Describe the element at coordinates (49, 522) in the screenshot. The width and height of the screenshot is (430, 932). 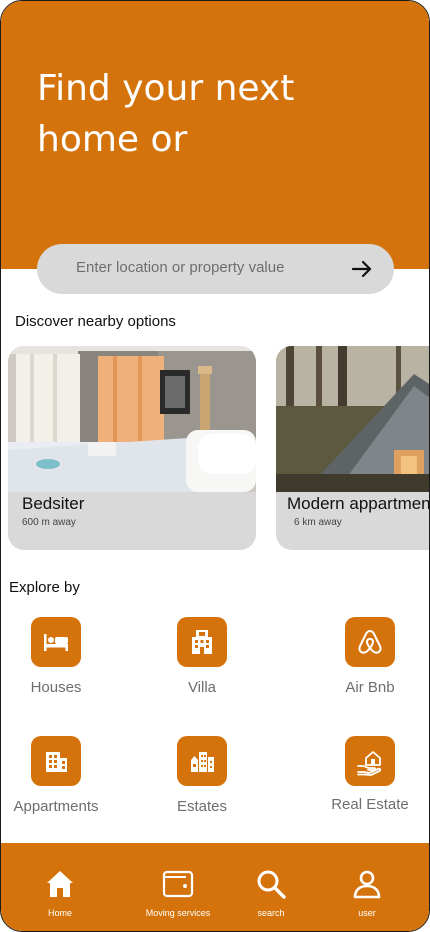
I see `card-distance: 600 m away` at that location.